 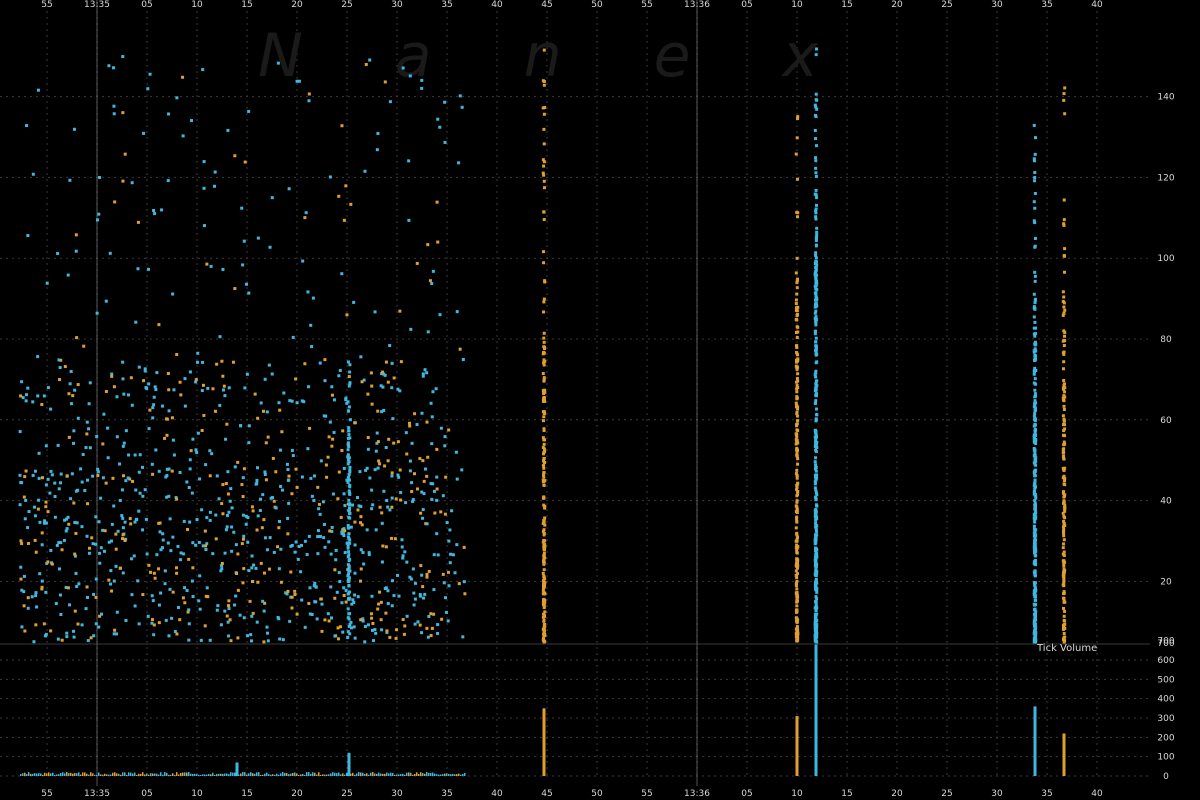 I want to click on y-tick-label: 60, so click(x=1166, y=421).